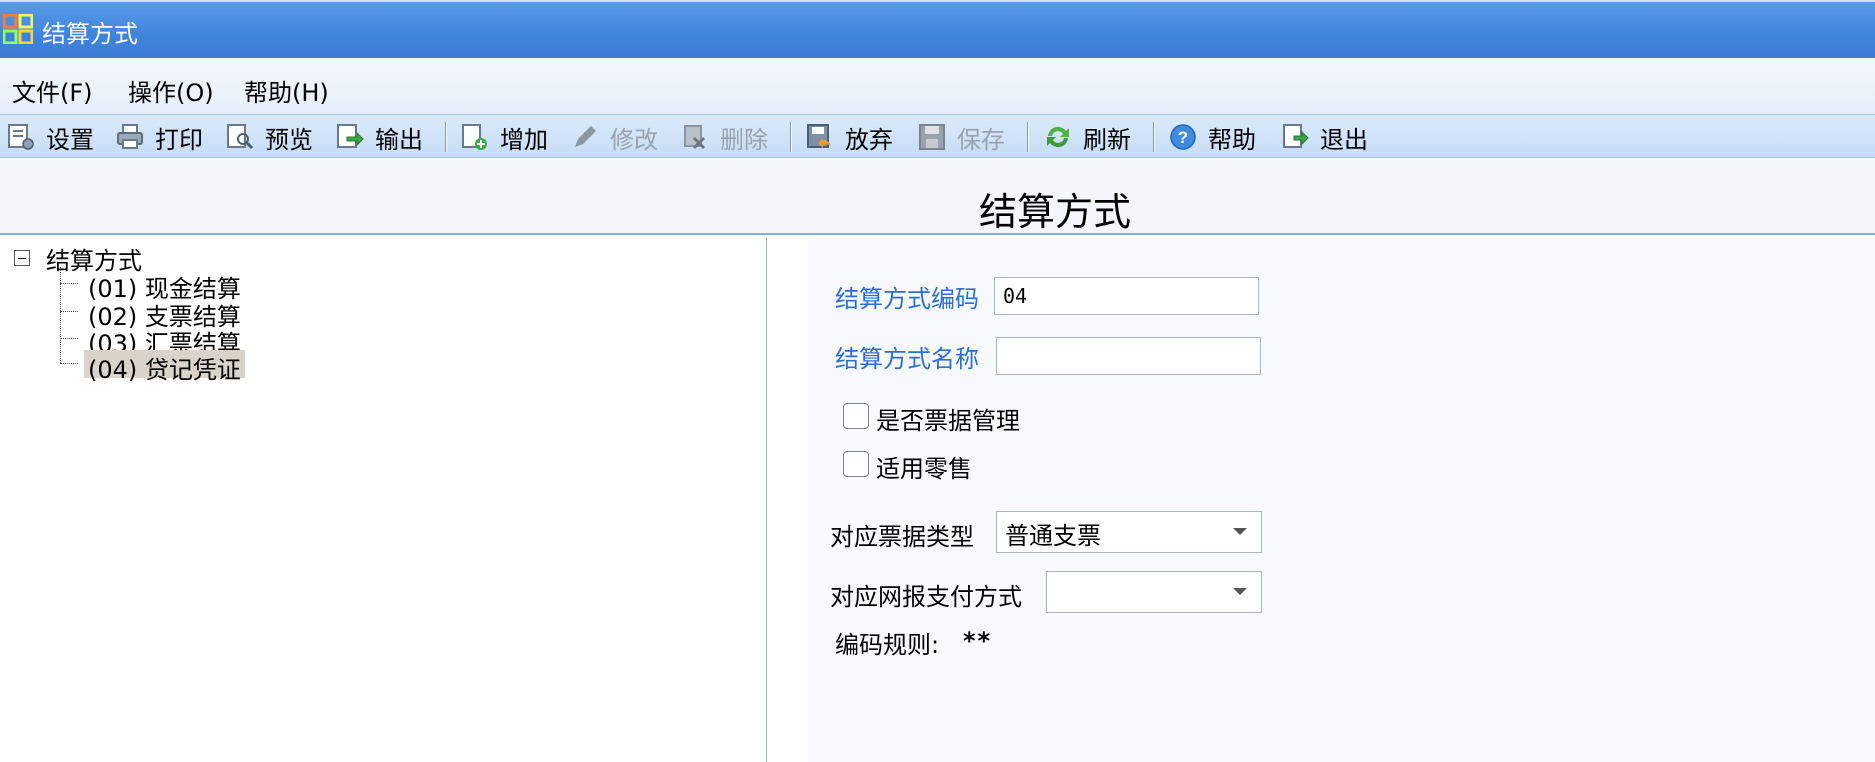 The width and height of the screenshot is (1875, 762). I want to click on menu-operation: 操作(O), so click(171, 90).